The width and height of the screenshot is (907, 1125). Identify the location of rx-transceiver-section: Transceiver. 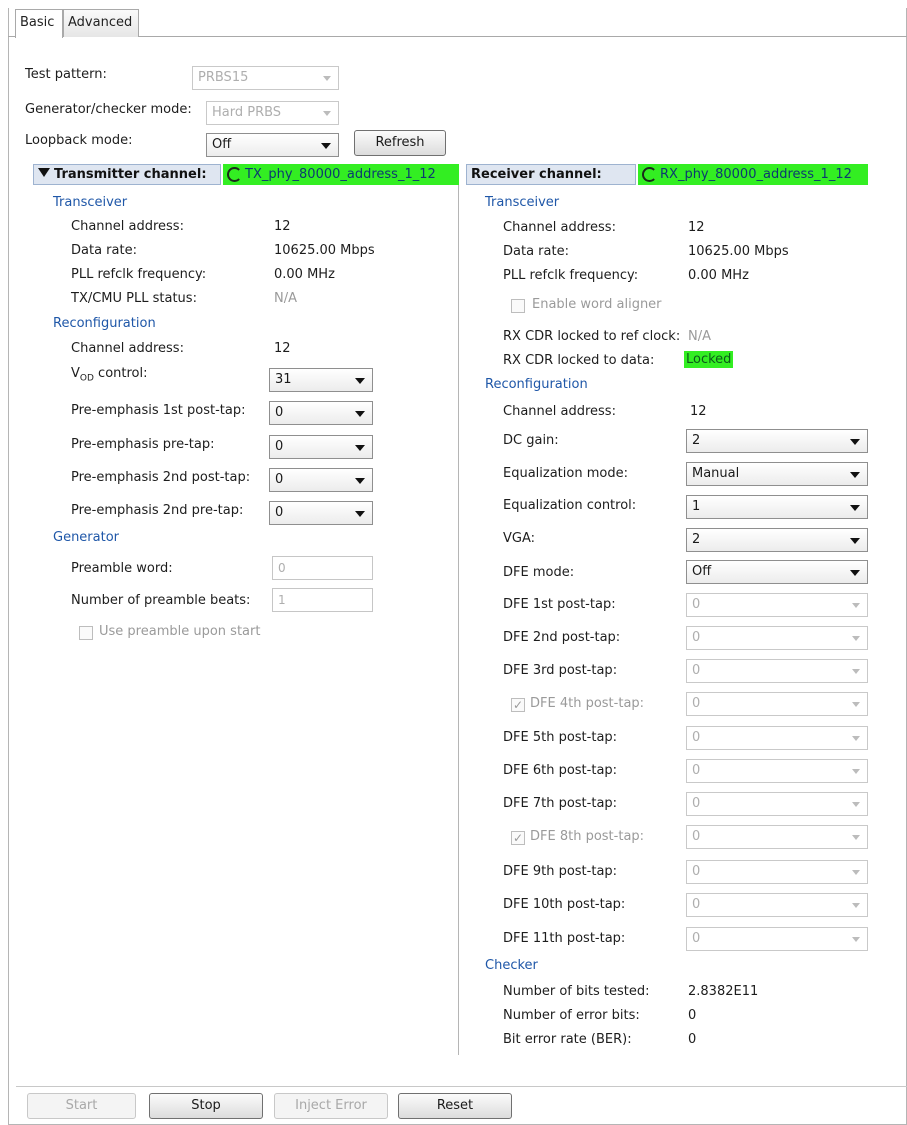
(522, 202).